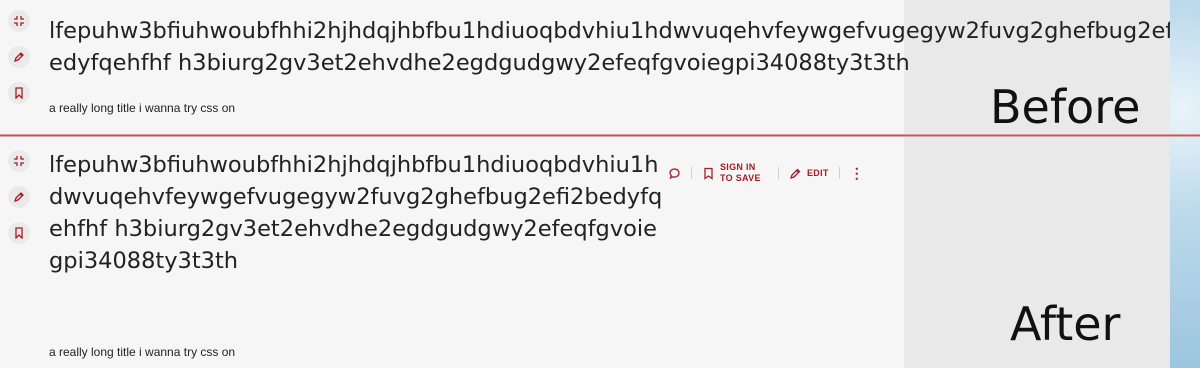 The image size is (1200, 368). I want to click on sign-in-label: SIGN IN TO SAVE, so click(744, 173).